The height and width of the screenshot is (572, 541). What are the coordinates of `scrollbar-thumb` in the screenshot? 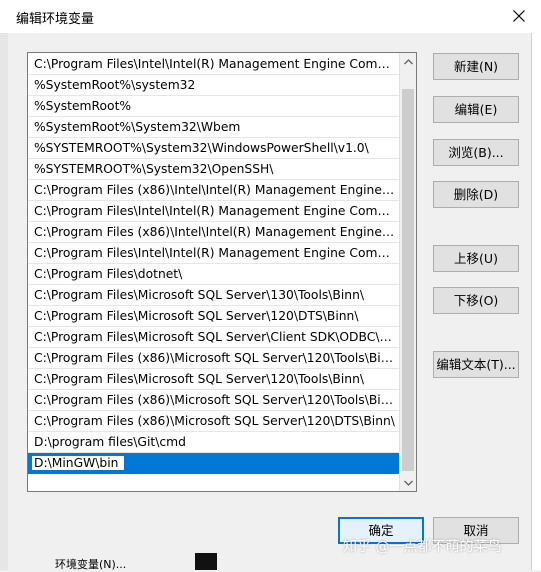 It's located at (408, 280).